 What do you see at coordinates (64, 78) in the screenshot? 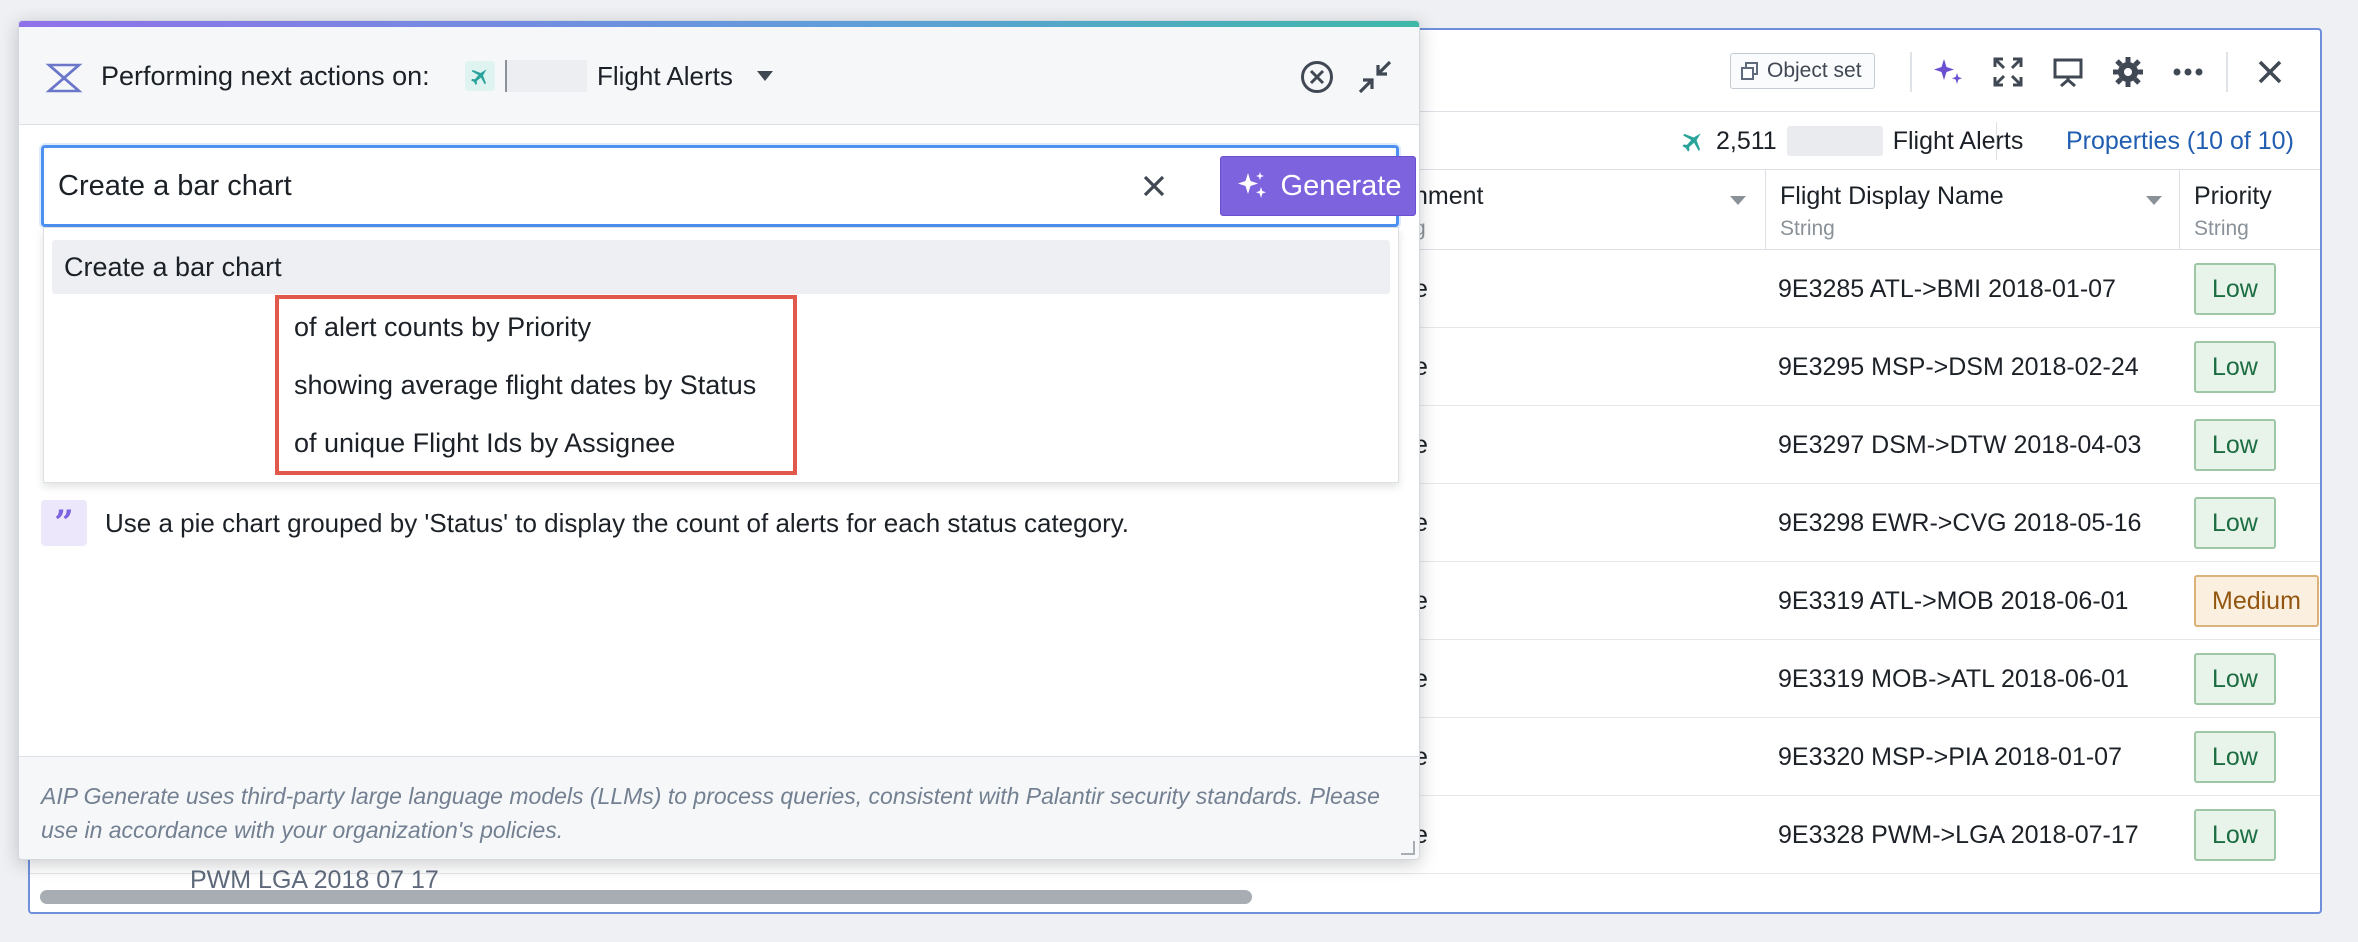
I see `aip-logo-icon` at bounding box center [64, 78].